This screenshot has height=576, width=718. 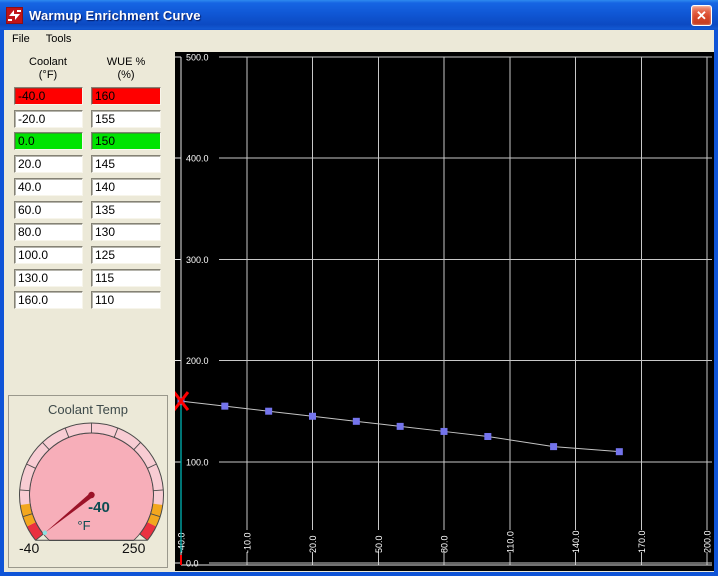 I want to click on app-icon, so click(x=14, y=15).